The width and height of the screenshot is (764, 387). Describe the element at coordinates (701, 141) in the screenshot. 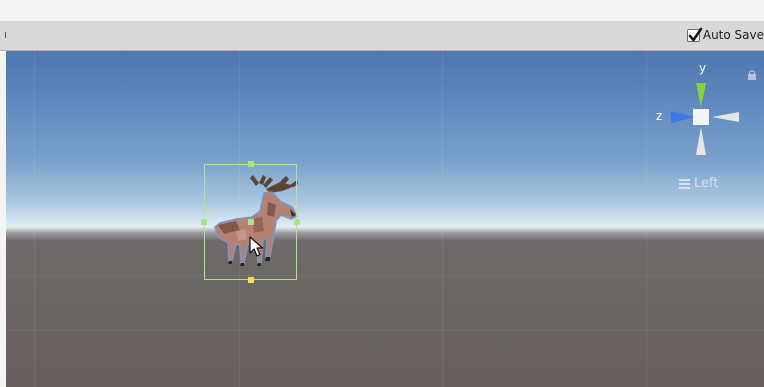

I see `gizmo-neg-y-cone` at that location.